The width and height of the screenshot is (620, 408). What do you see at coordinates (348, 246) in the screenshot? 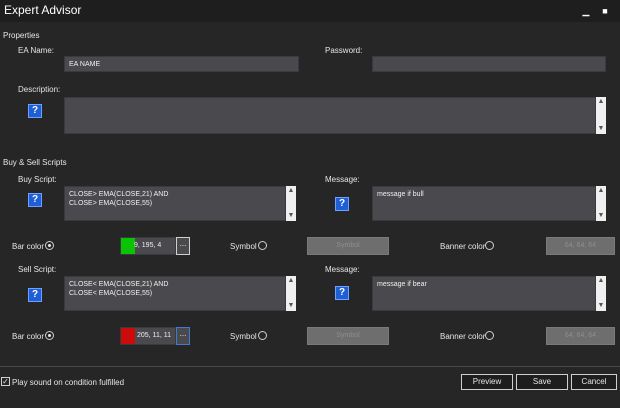
I see `buy-symbol-button: Symbol` at bounding box center [348, 246].